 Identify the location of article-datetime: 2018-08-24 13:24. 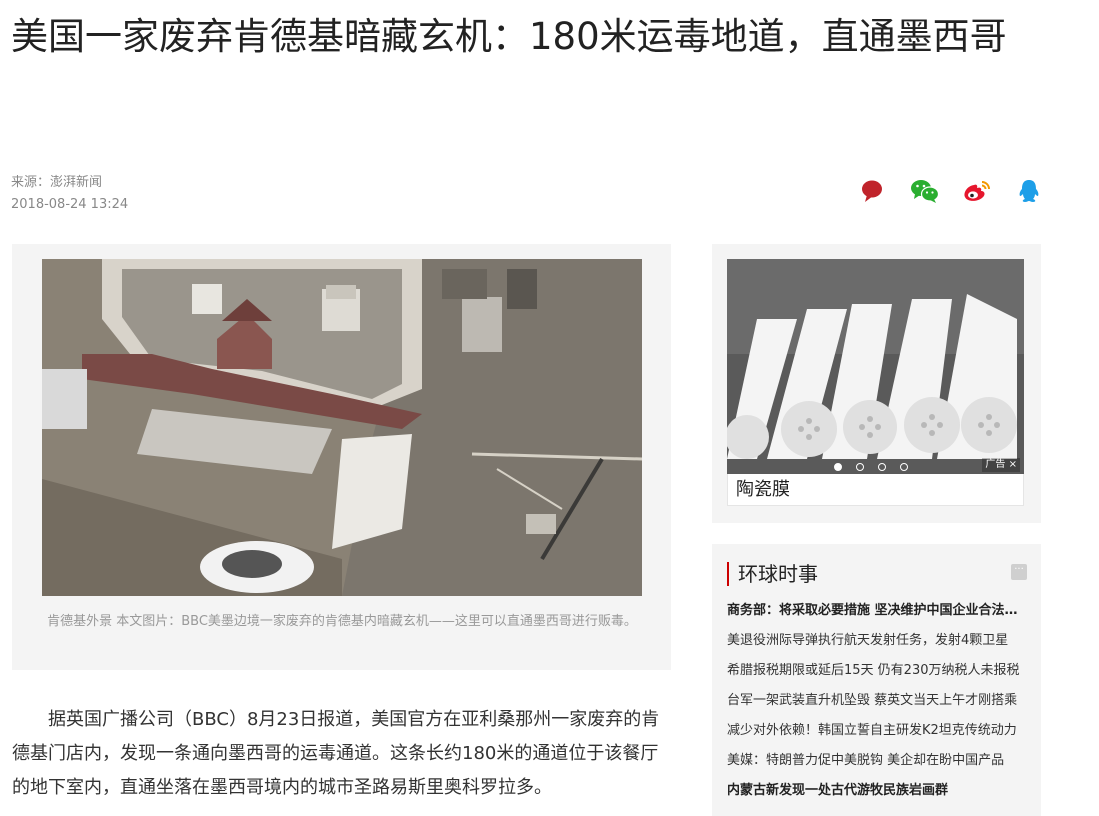
(70, 204).